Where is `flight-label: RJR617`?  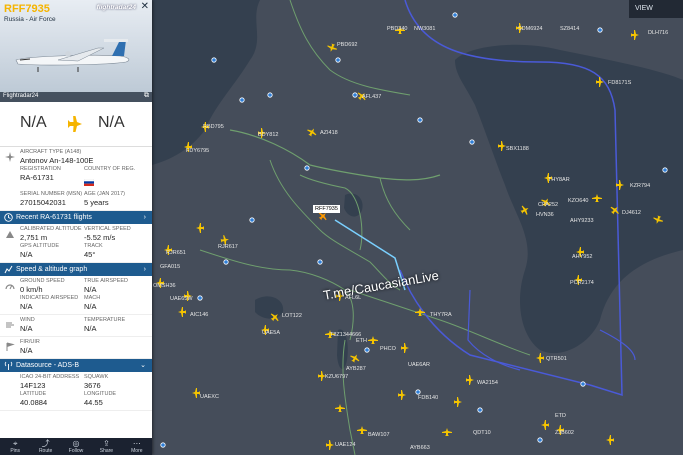
flight-label: RJR617 is located at coordinates (228, 247).